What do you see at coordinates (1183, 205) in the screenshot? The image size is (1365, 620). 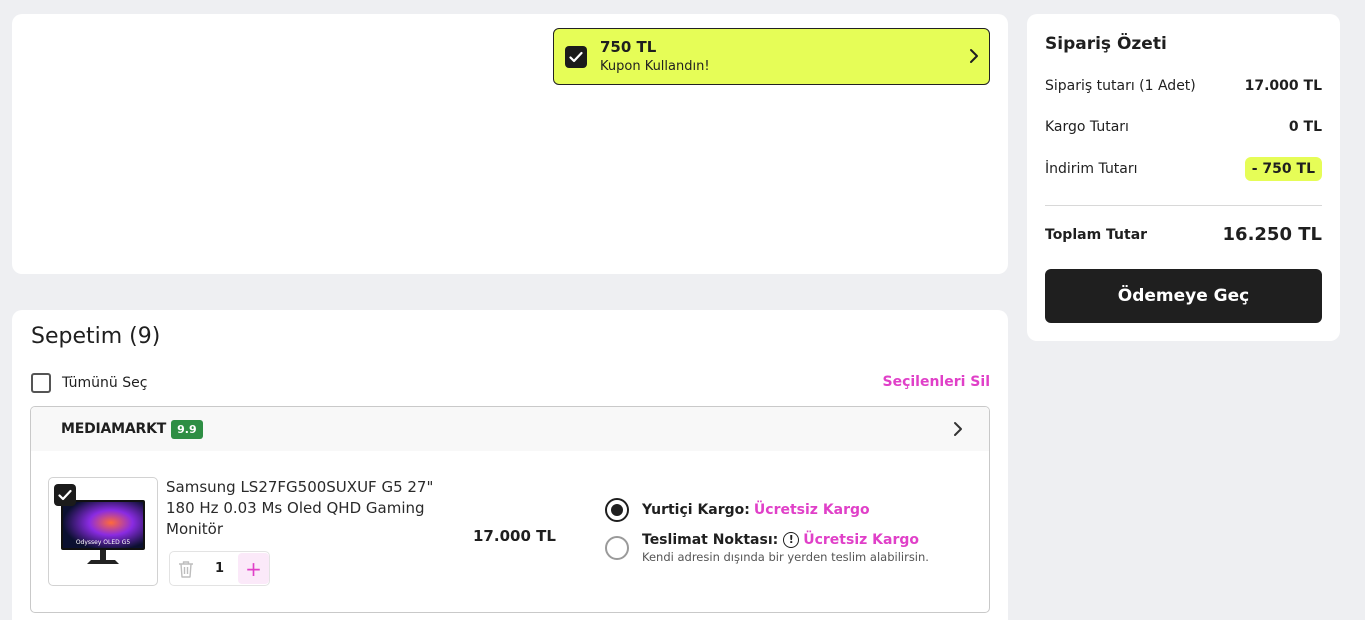 I see `summary-divider` at bounding box center [1183, 205].